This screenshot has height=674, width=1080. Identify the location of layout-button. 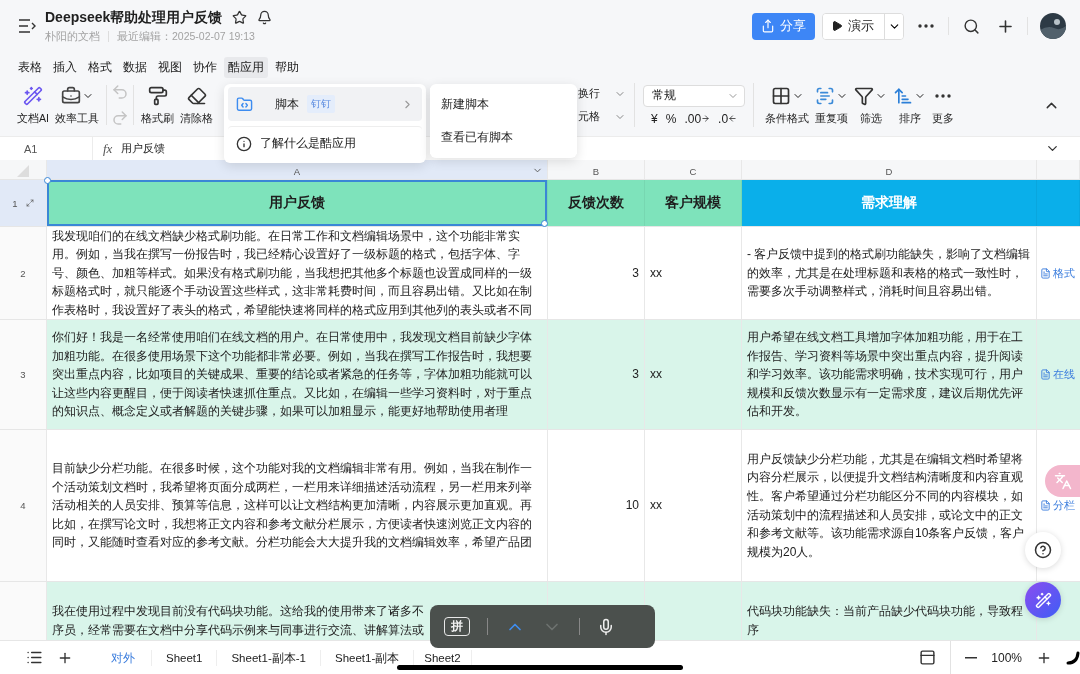
(928, 657).